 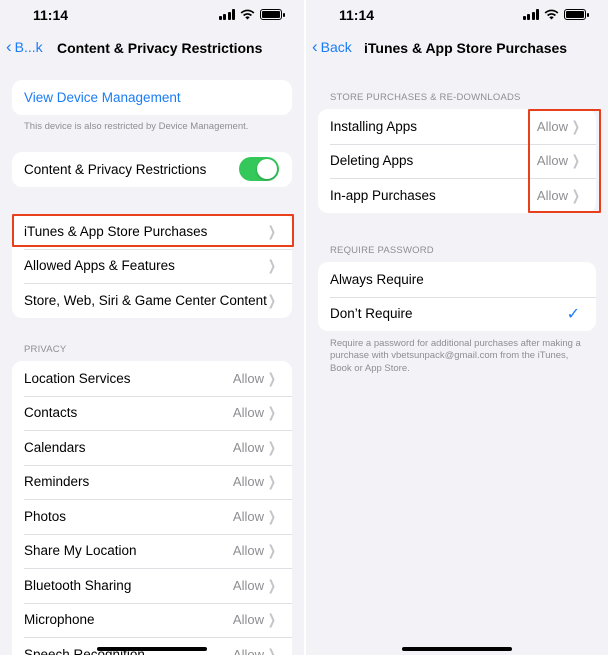 I want to click on privacy-item-label: Contacts, so click(x=51, y=413).